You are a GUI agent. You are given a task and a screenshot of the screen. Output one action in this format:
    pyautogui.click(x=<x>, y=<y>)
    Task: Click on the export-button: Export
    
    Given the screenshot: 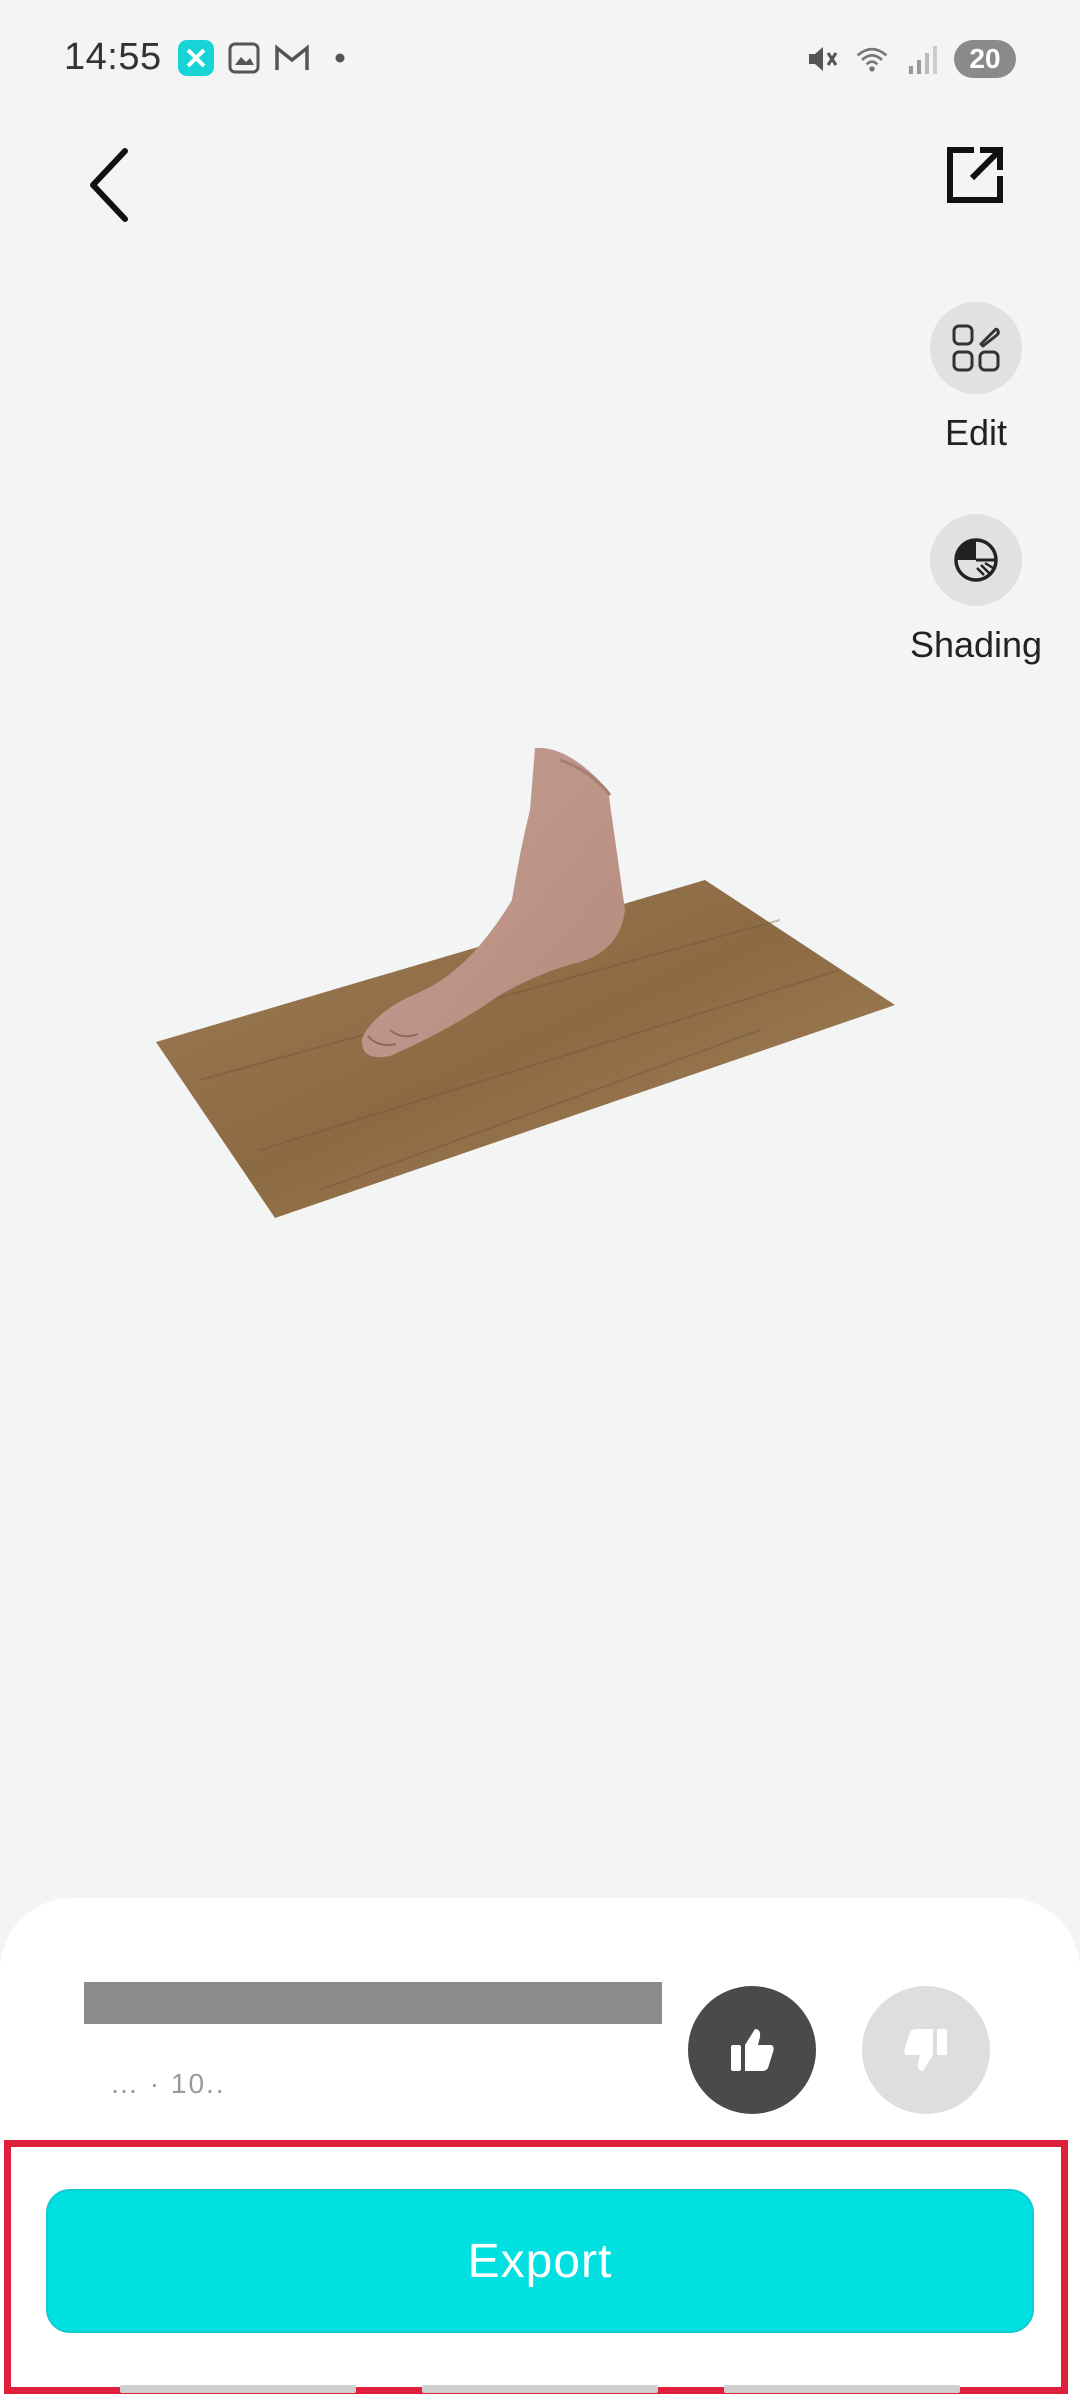 What is the action you would take?
    pyautogui.click(x=540, y=2261)
    